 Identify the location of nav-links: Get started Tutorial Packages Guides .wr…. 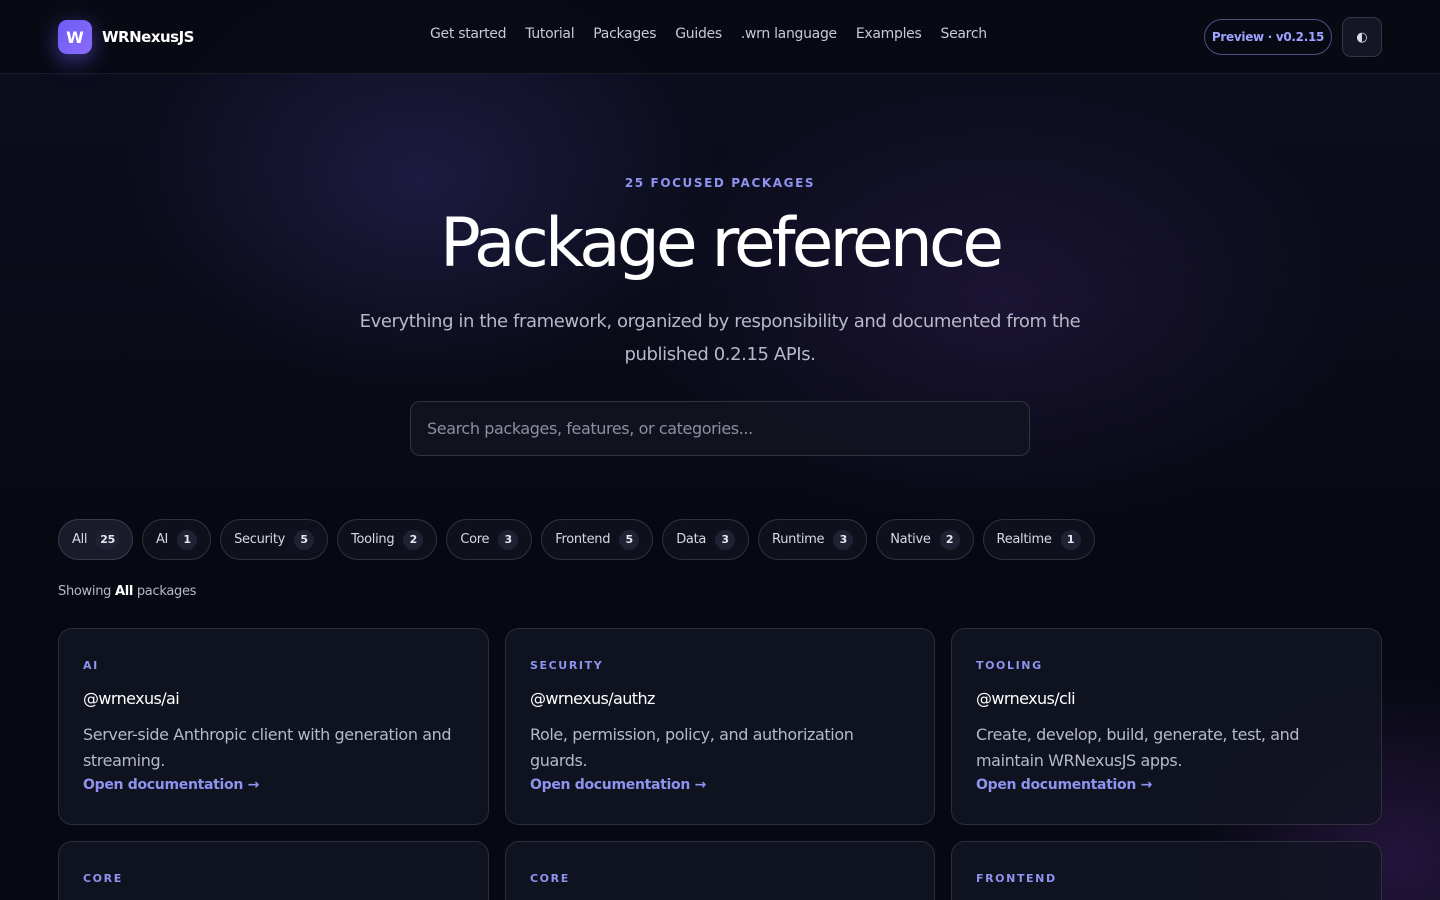
(708, 34).